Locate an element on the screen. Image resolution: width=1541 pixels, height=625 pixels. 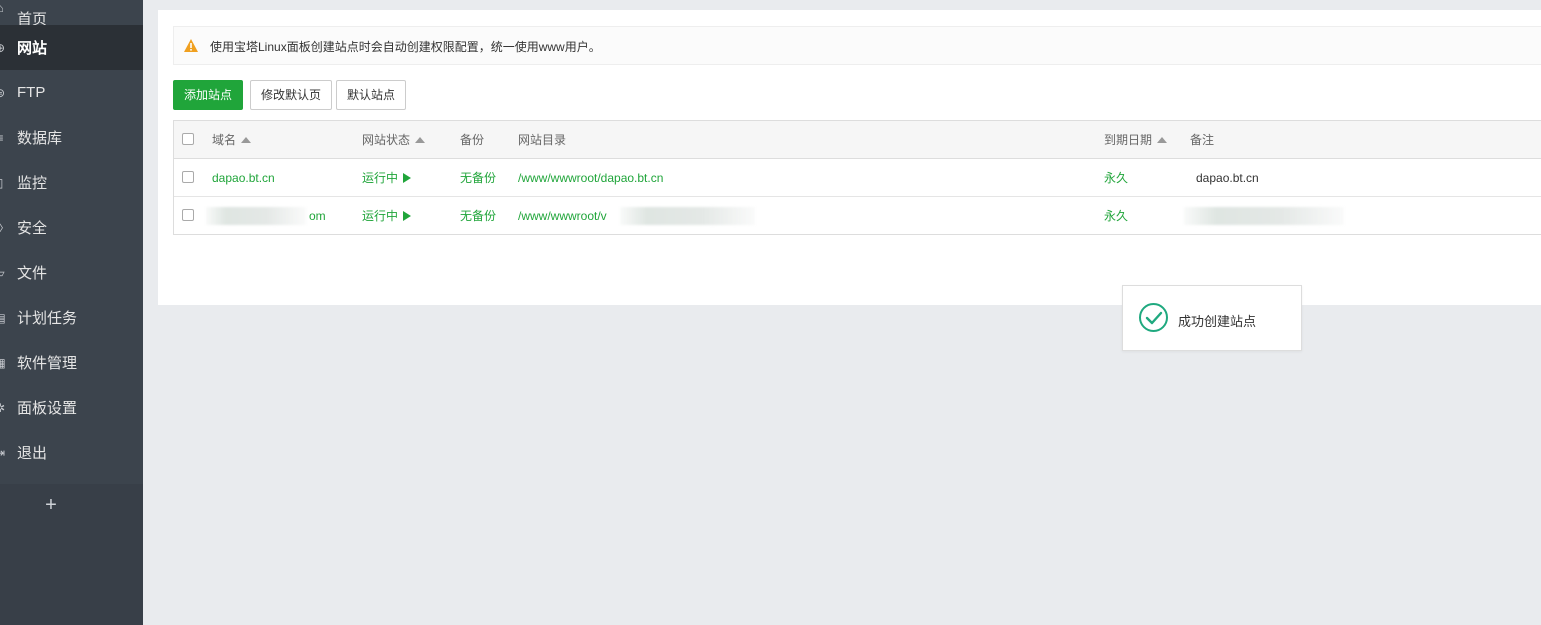
add-site-button: 添加站点 is located at coordinates (208, 95).